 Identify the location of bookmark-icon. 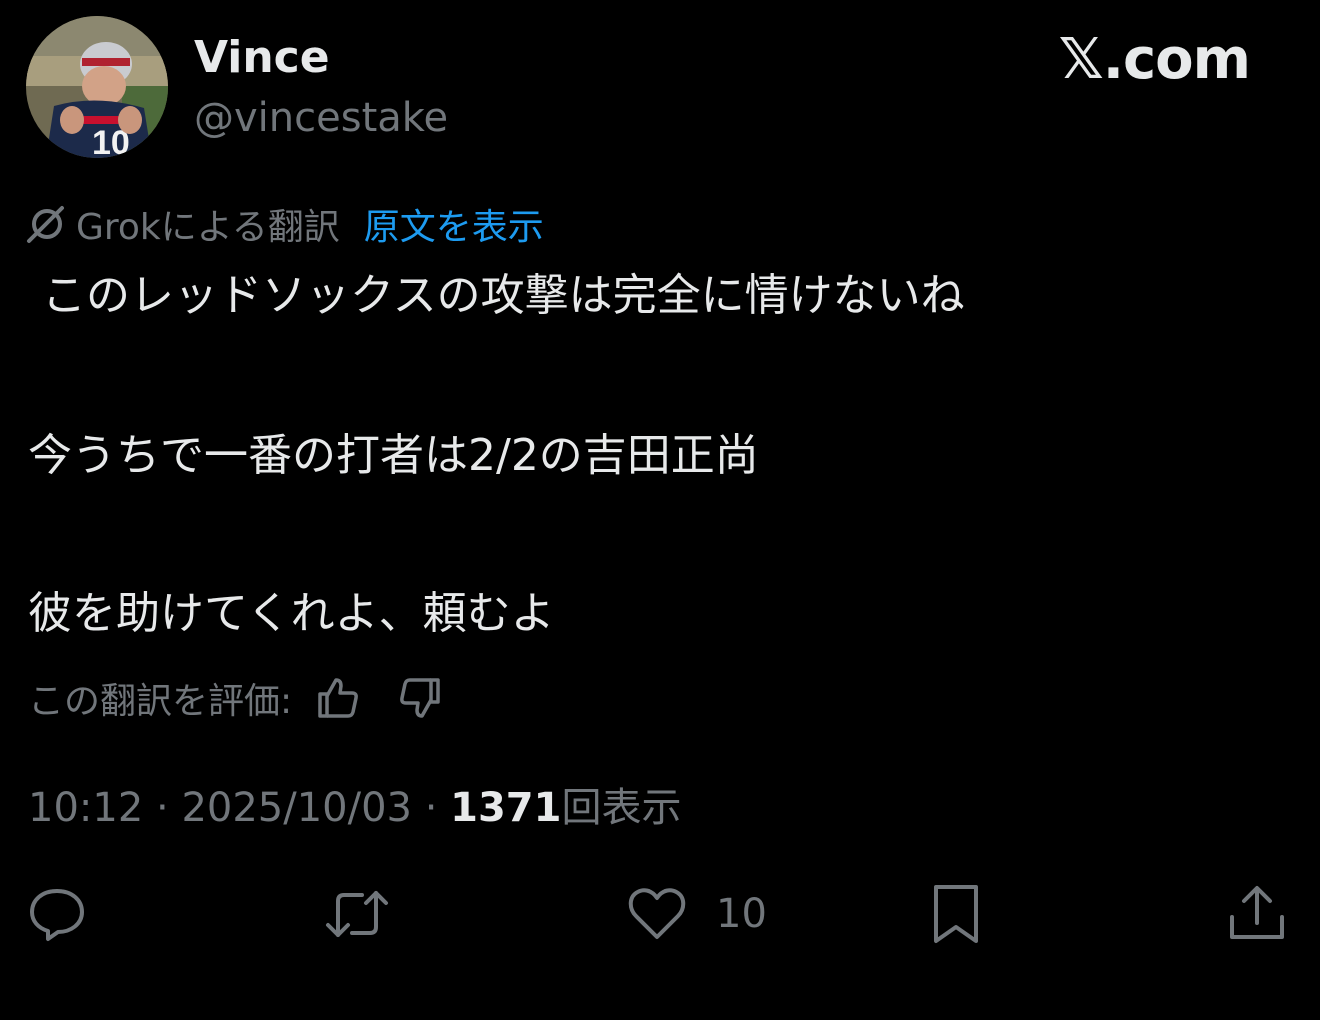
(956, 914).